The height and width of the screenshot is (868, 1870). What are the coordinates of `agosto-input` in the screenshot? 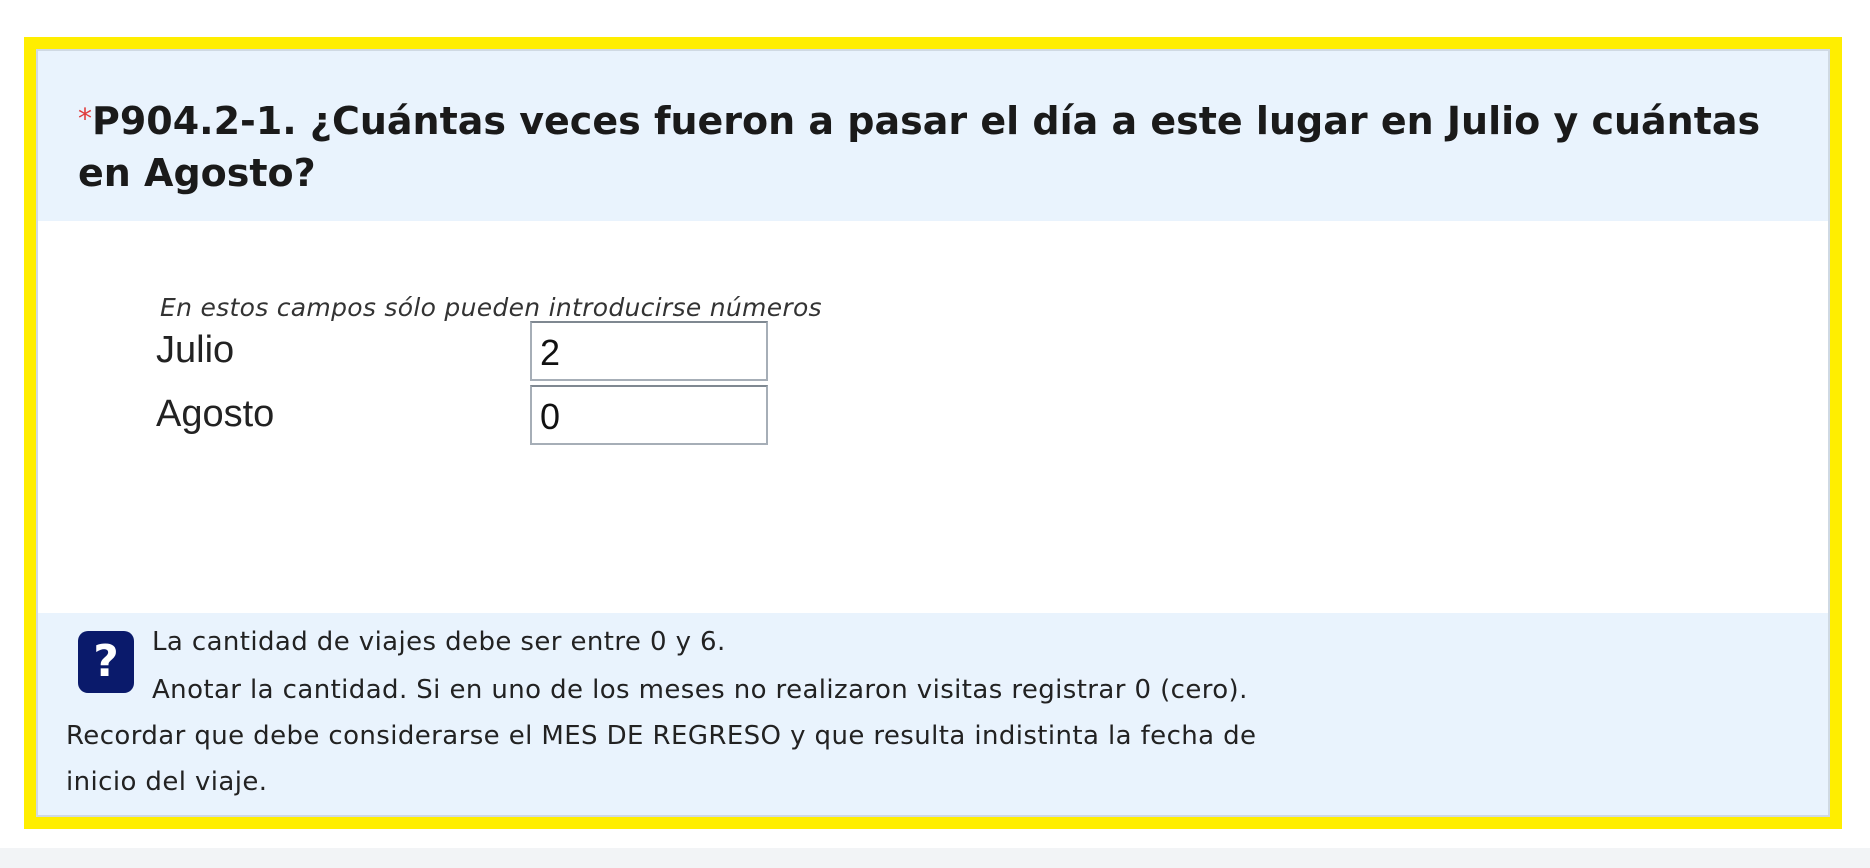 It's located at (649, 415).